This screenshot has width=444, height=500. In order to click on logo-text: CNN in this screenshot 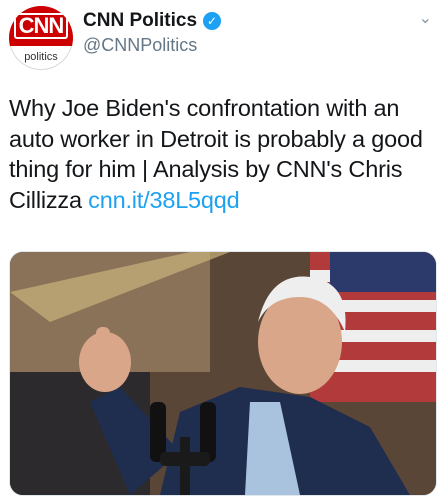, I will do `click(41, 26)`.